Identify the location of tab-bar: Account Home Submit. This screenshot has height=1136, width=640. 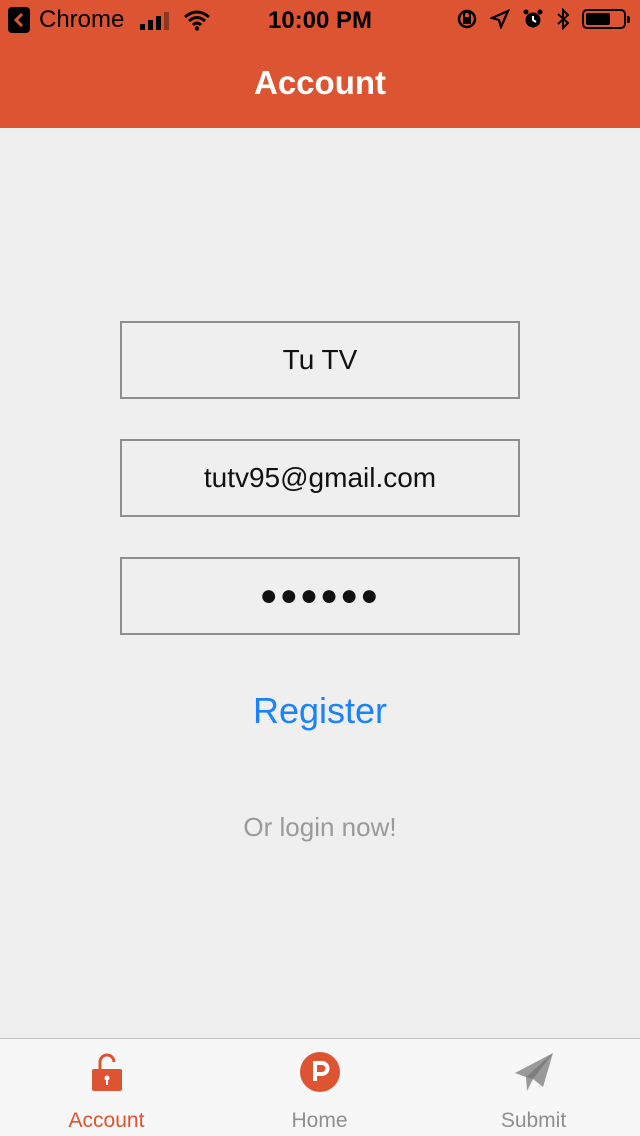
(320, 1087).